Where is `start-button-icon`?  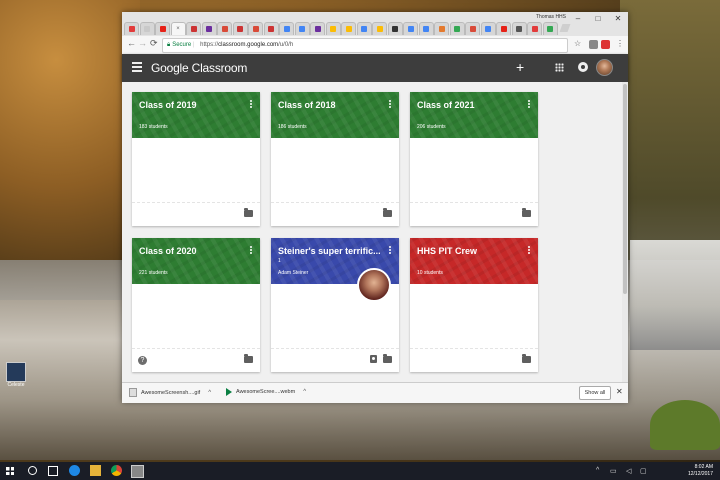 start-button-icon is located at coordinates (10, 471).